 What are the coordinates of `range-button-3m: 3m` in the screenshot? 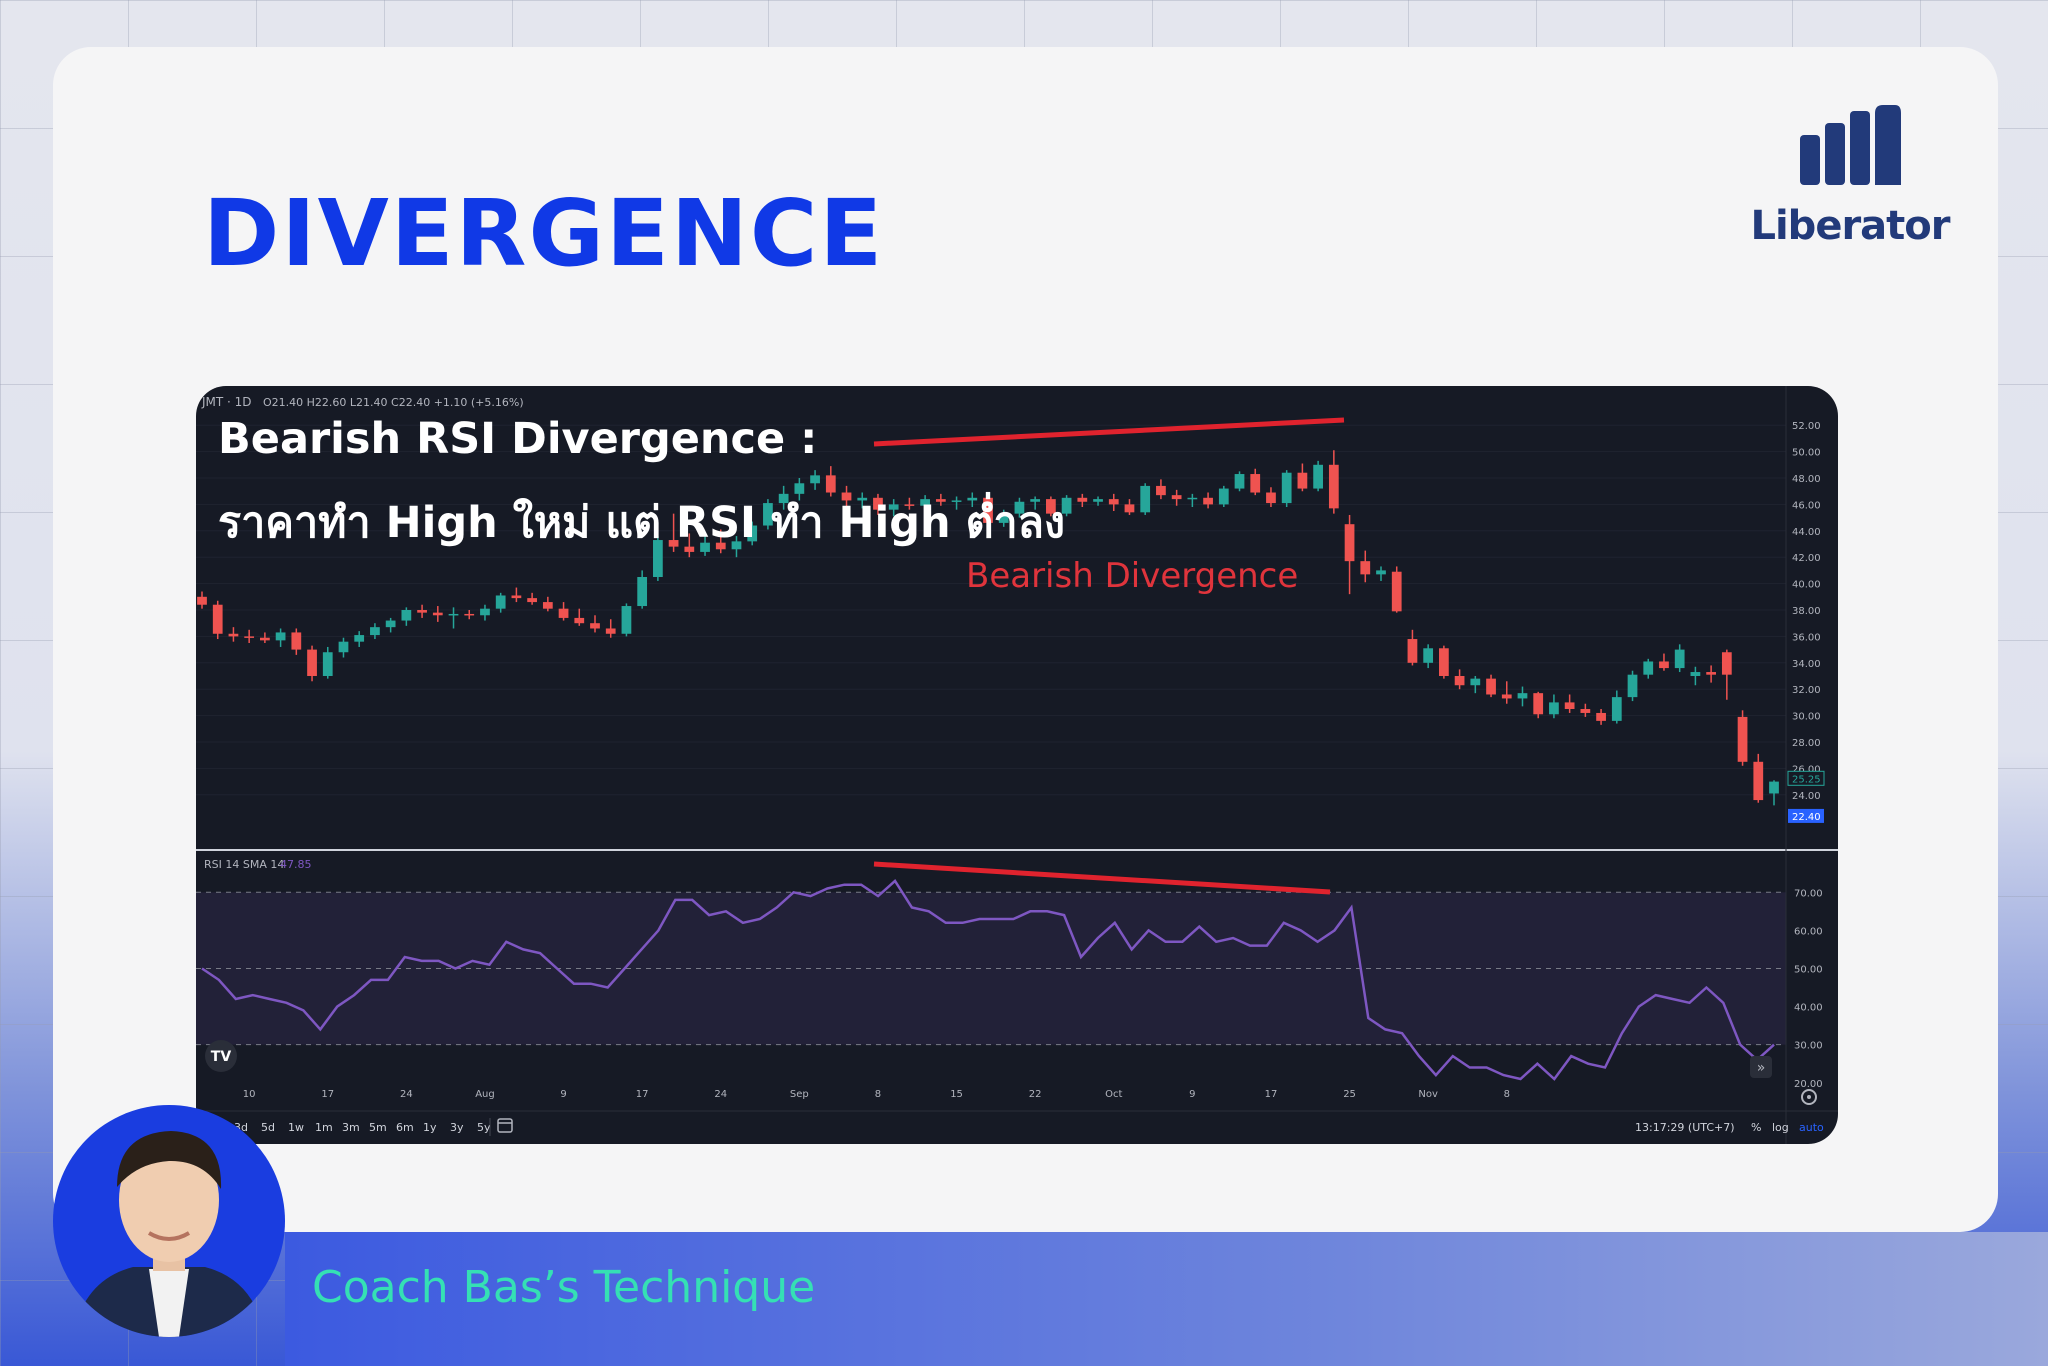 It's located at (351, 1127).